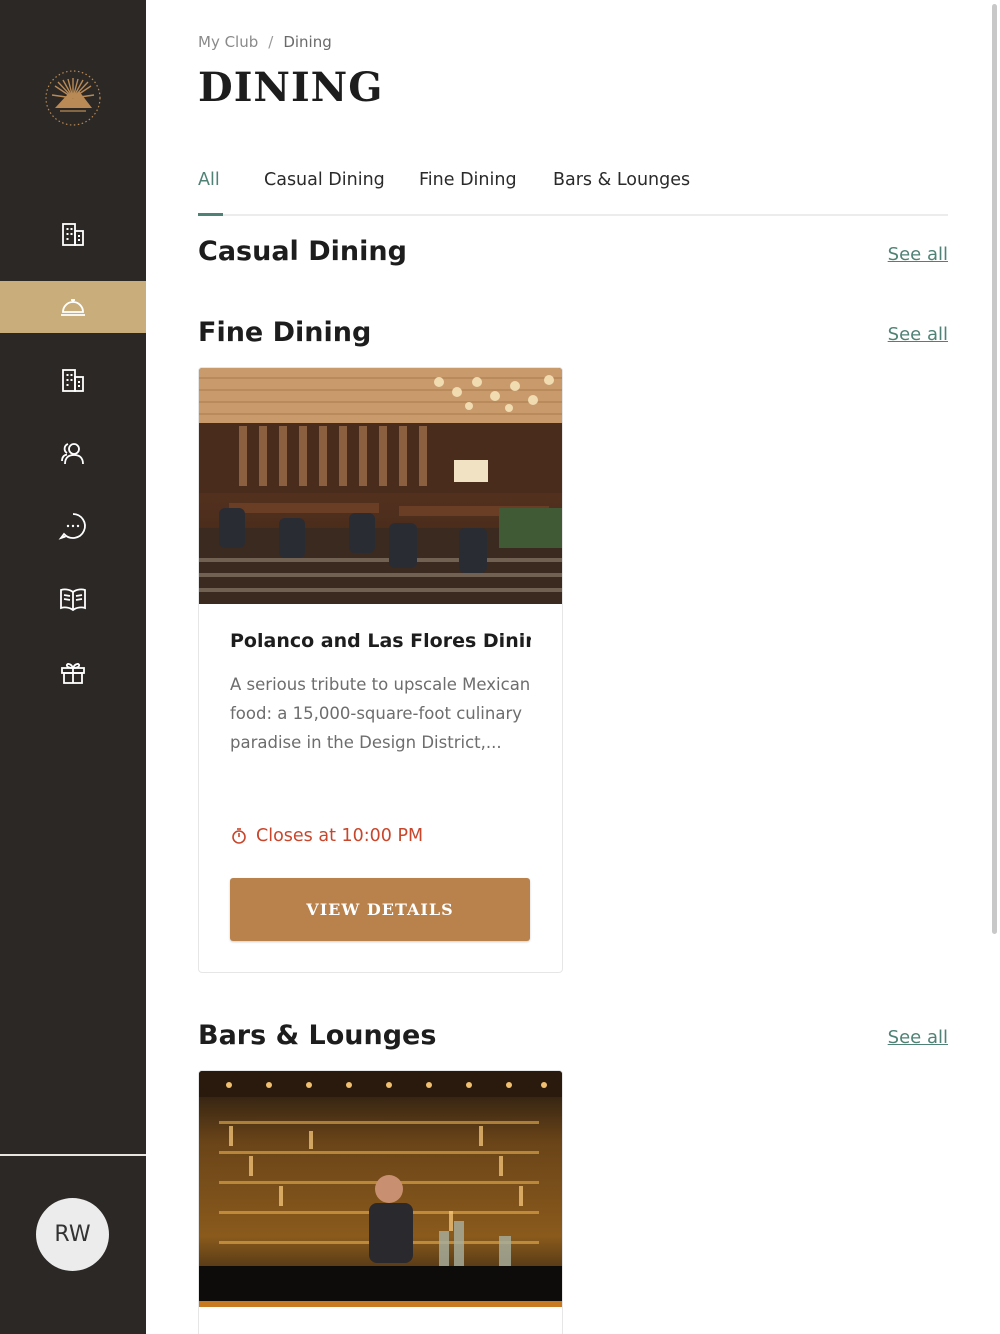  I want to click on bar-card, so click(380, 1202).